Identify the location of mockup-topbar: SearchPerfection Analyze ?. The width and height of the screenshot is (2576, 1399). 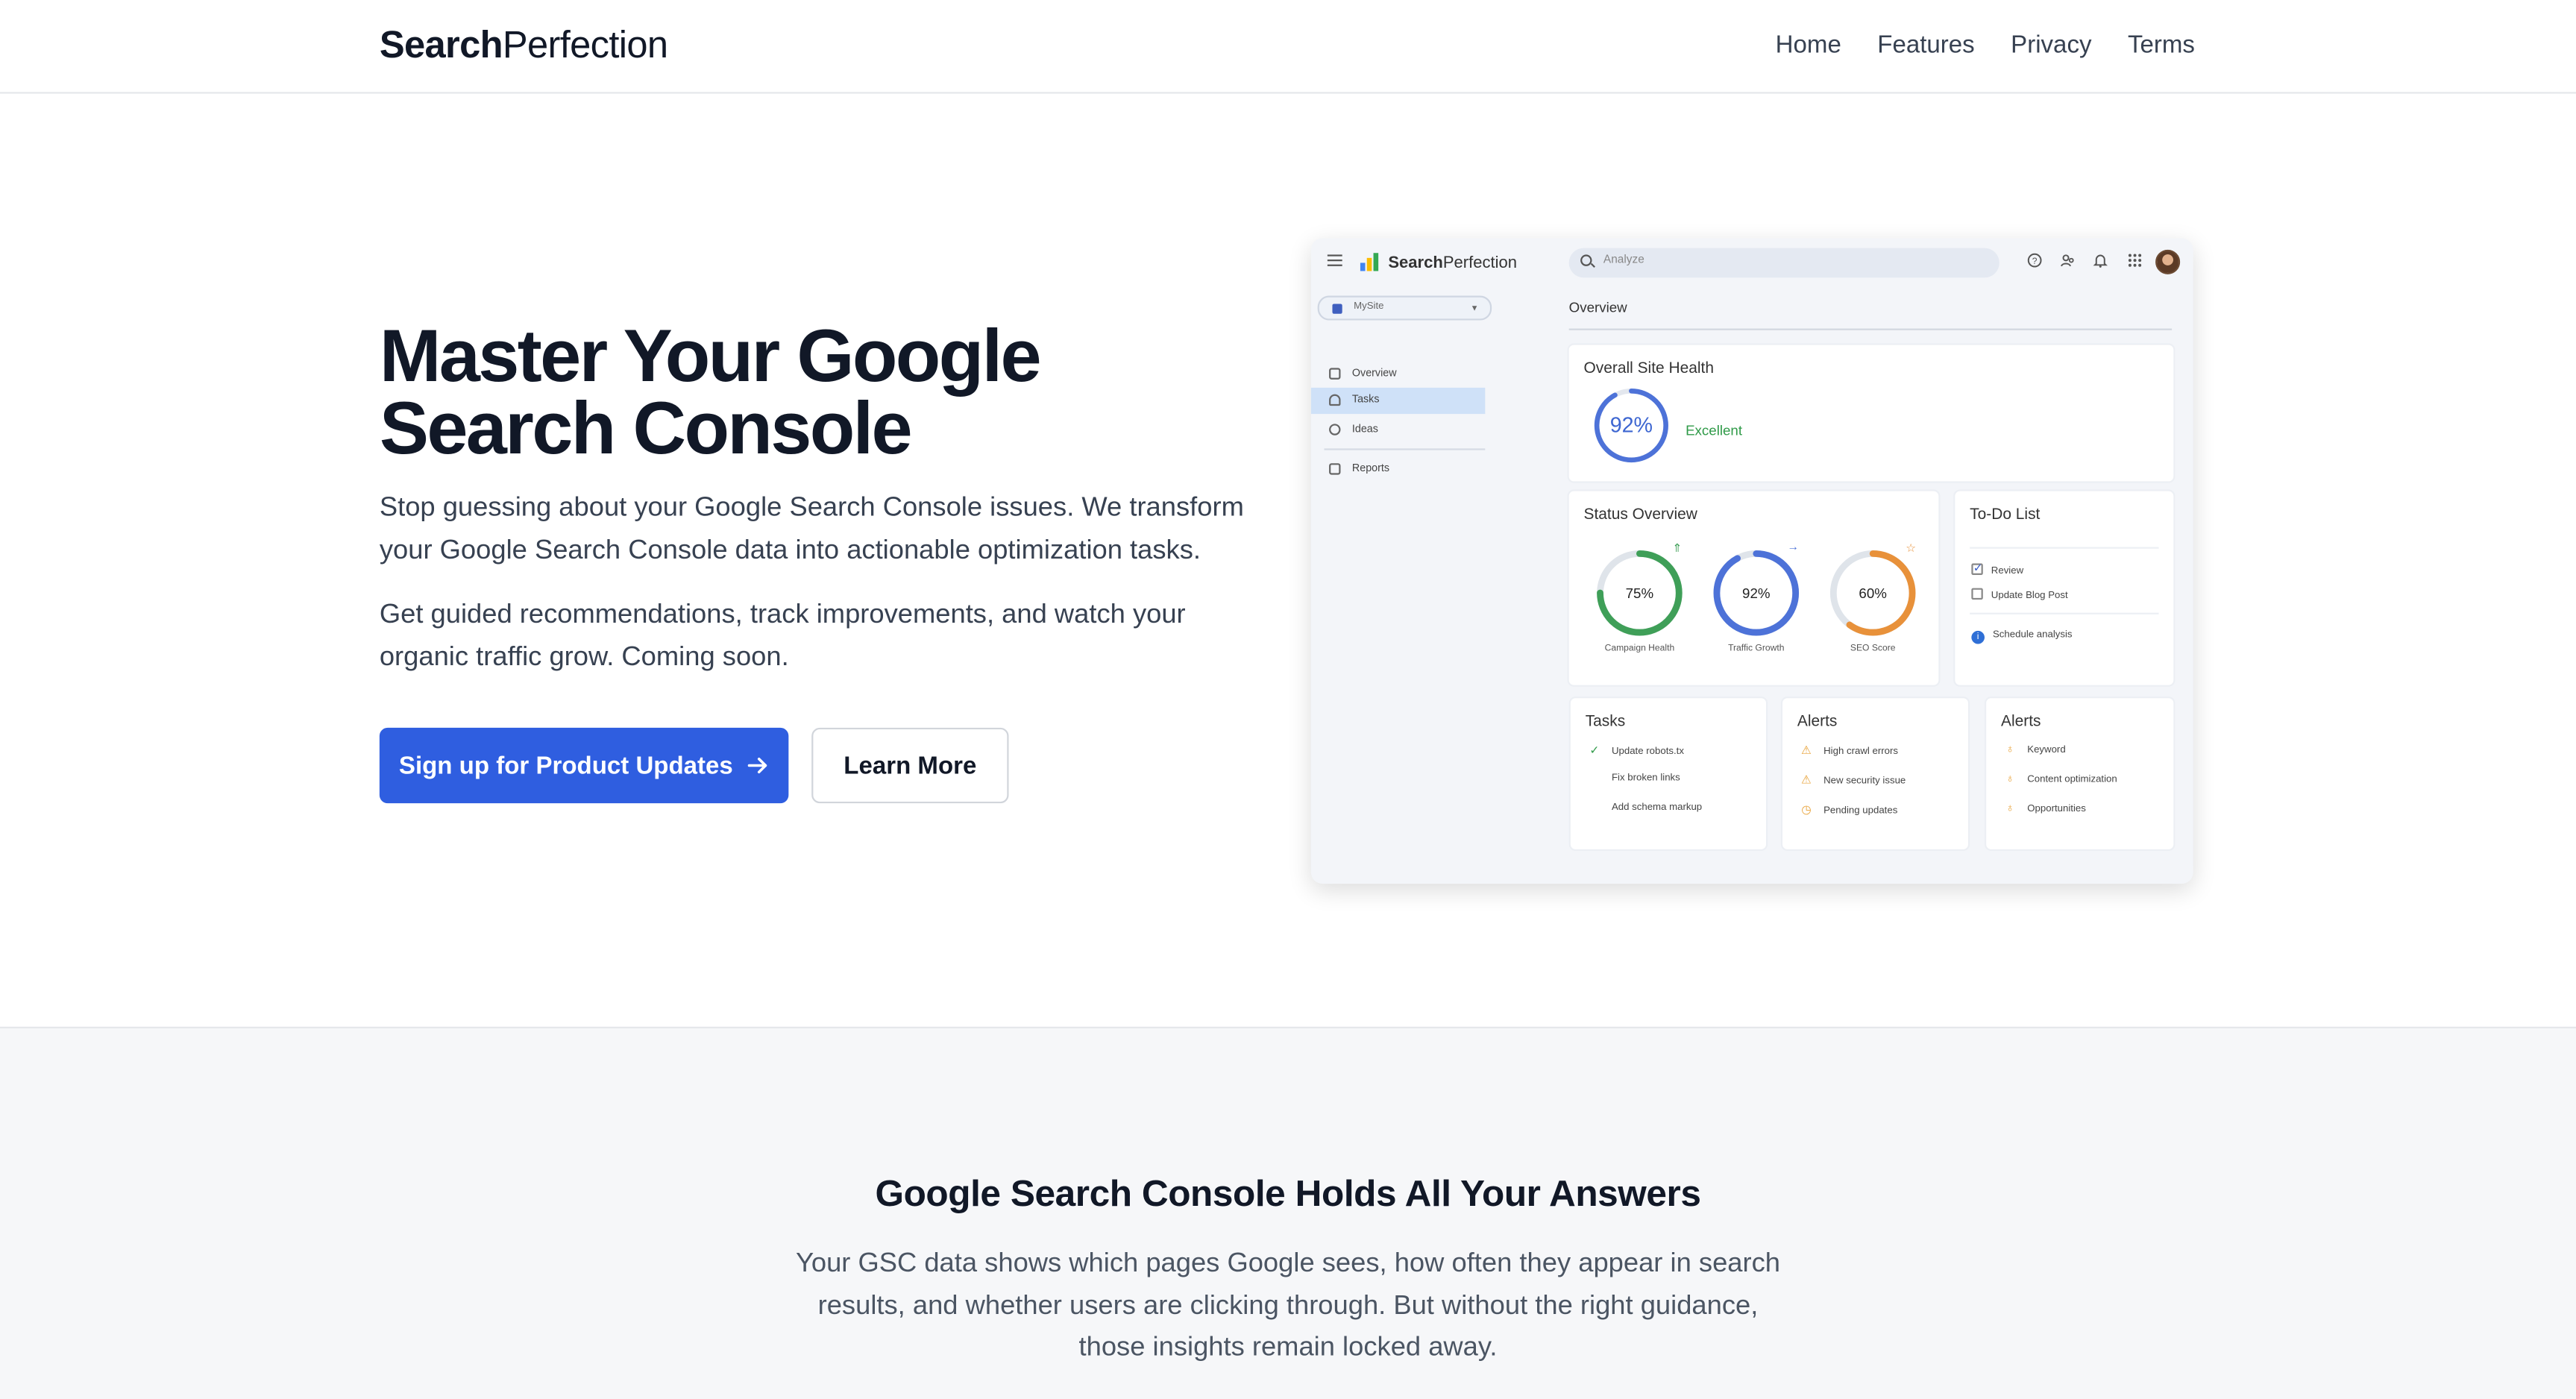
(1752, 264).